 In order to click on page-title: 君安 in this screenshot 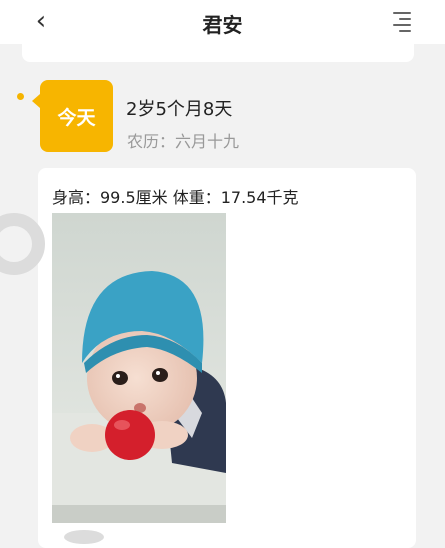, I will do `click(222, 25)`.